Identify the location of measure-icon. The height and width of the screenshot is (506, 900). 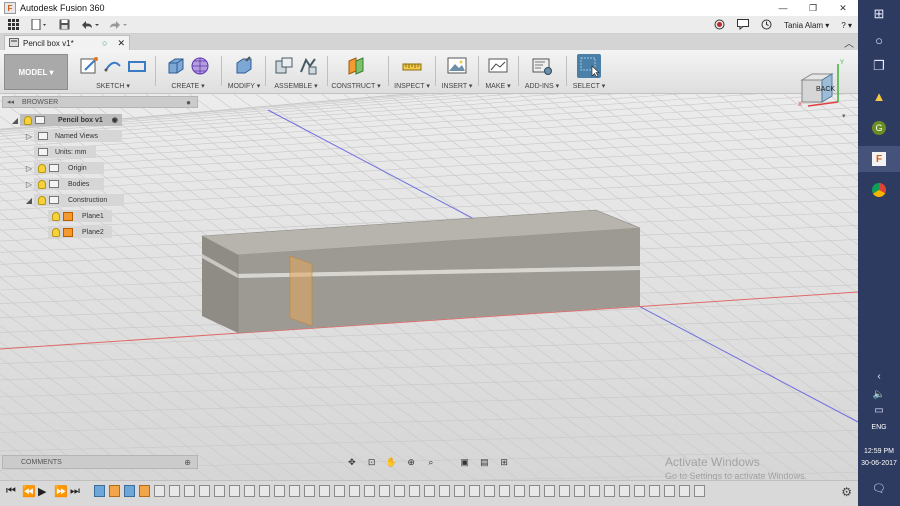
(412, 66).